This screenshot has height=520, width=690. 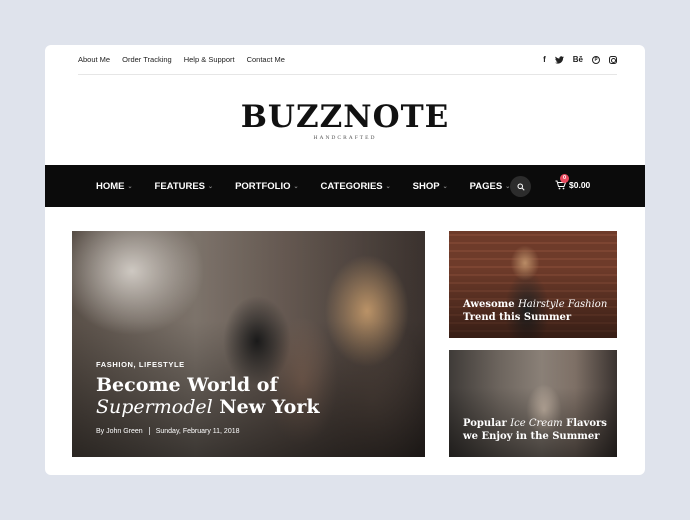 I want to click on nav-item-label: SHOP, so click(x=426, y=186).